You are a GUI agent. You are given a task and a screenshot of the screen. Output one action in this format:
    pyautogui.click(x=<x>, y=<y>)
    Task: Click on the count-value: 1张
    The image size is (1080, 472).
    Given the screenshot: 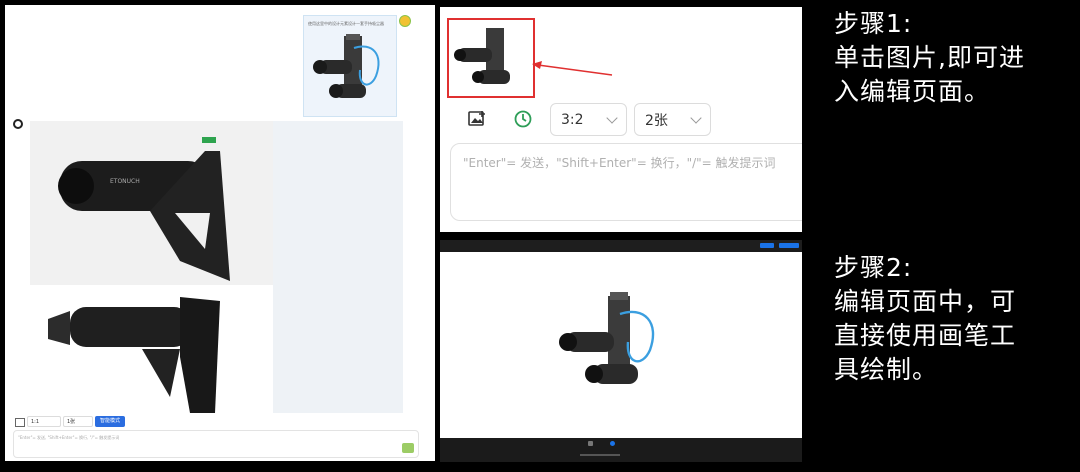 What is the action you would take?
    pyautogui.click(x=71, y=422)
    